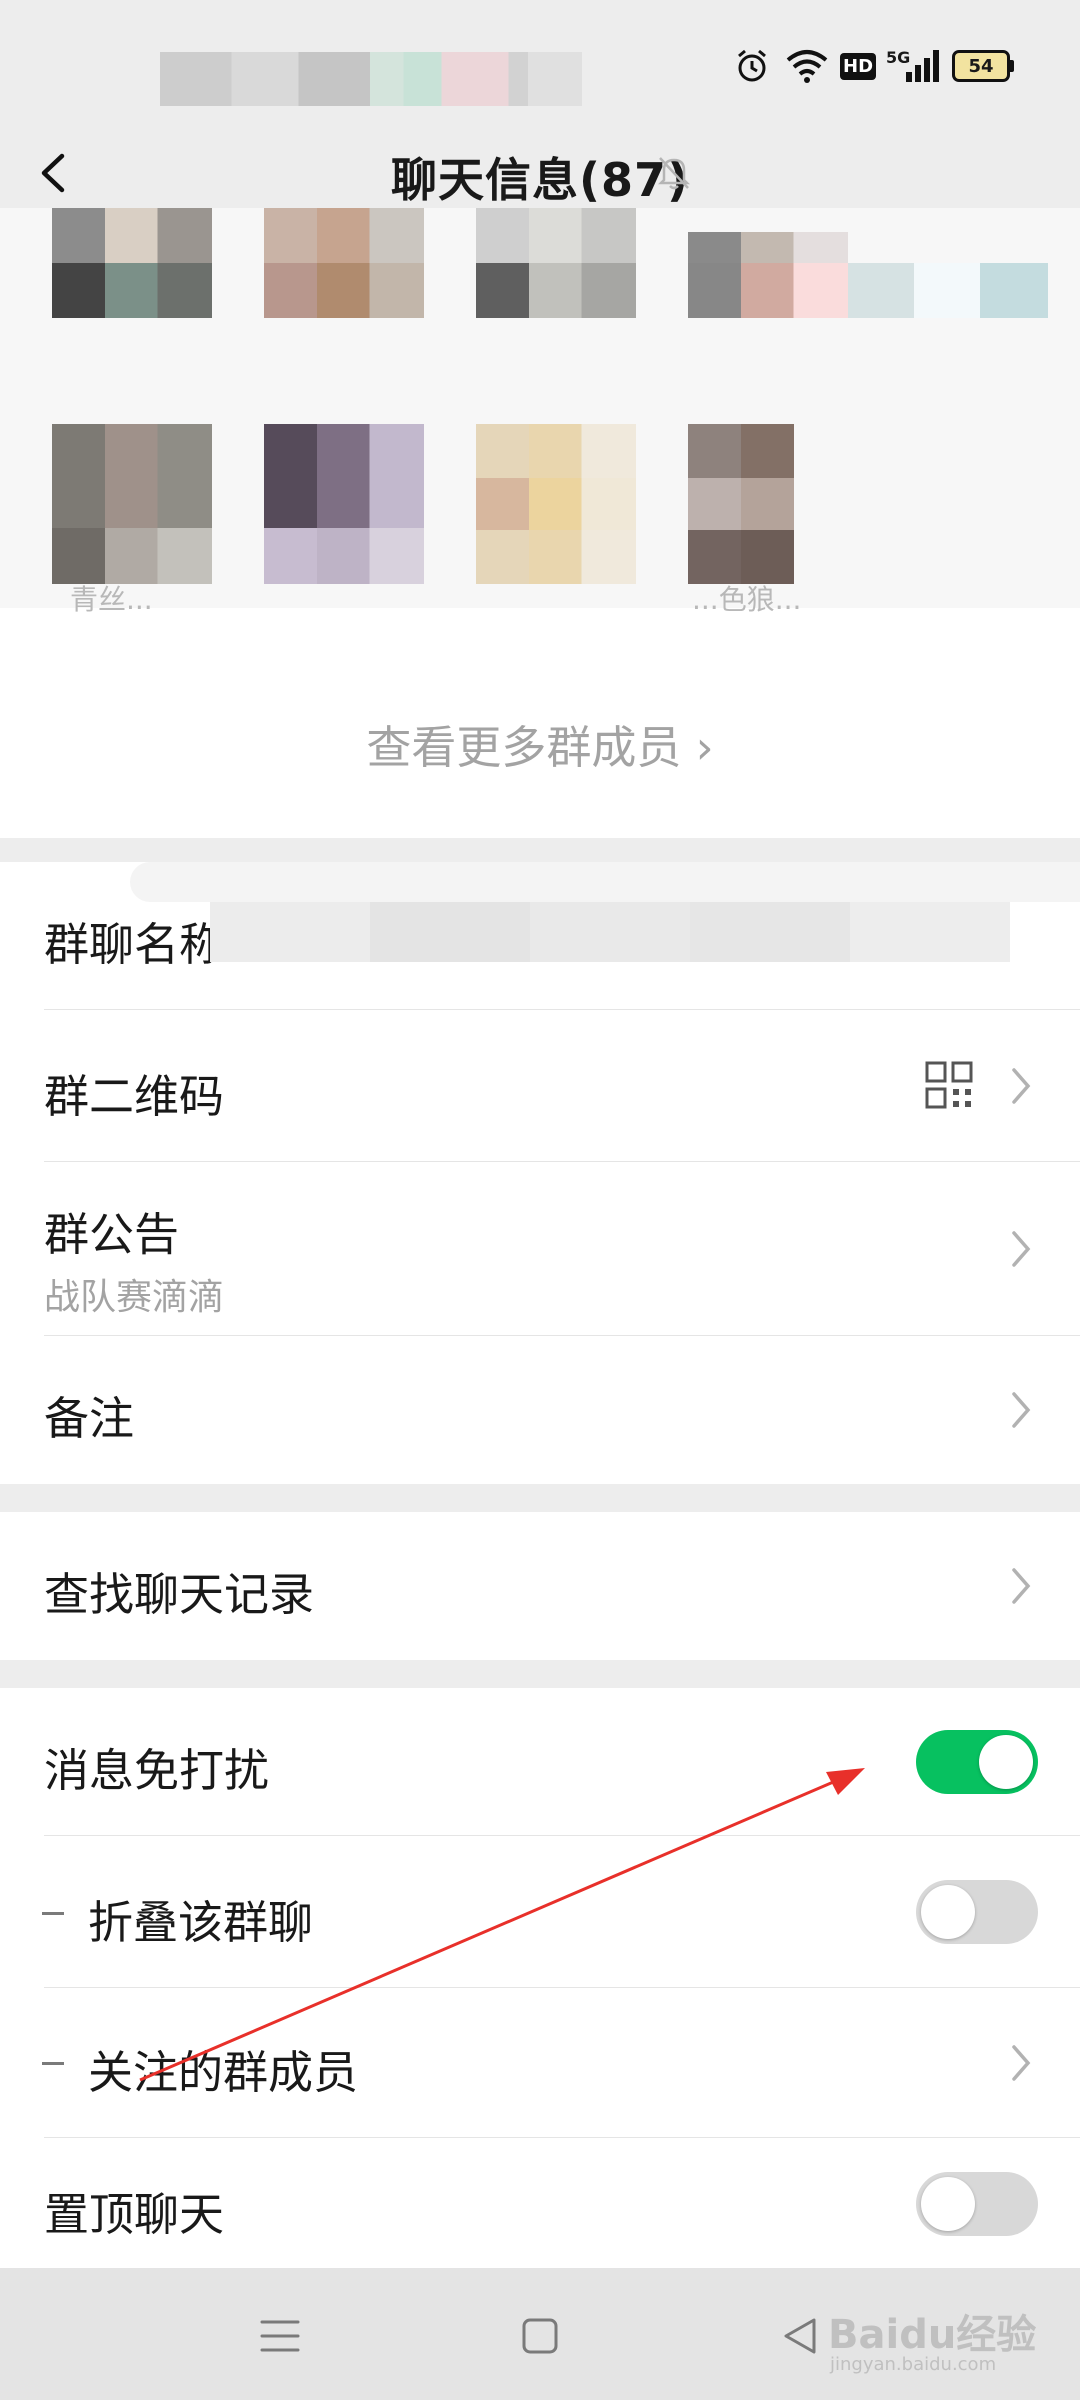 This screenshot has height=2400, width=1080. I want to click on menu-icon, so click(280, 2336).